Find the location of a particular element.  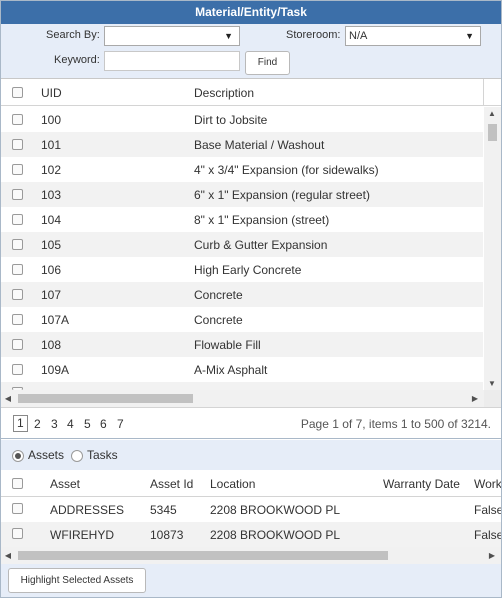

row-work: False is located at coordinates (487, 510).